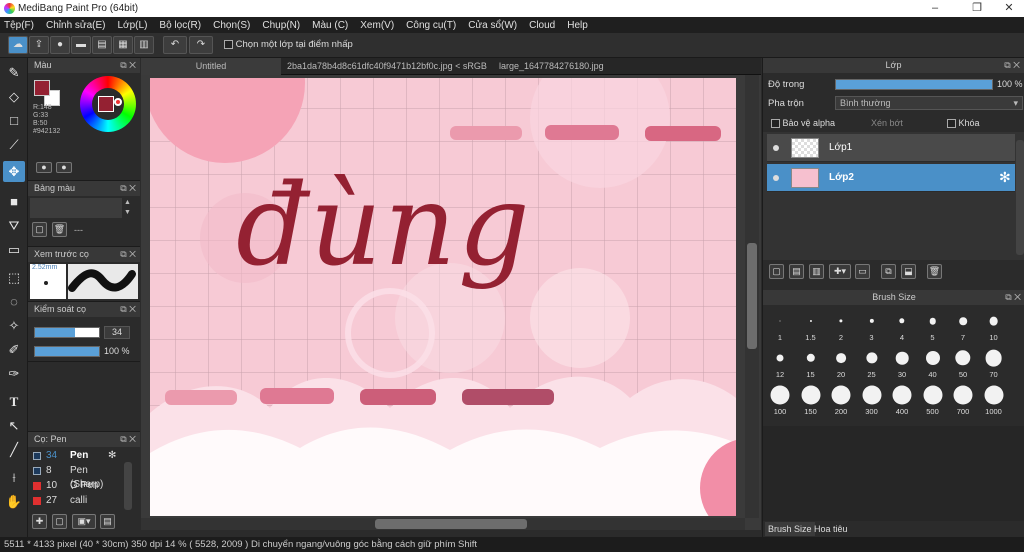 The height and width of the screenshot is (552, 1024). I want to click on lock-option: Khóa, so click(963, 123).